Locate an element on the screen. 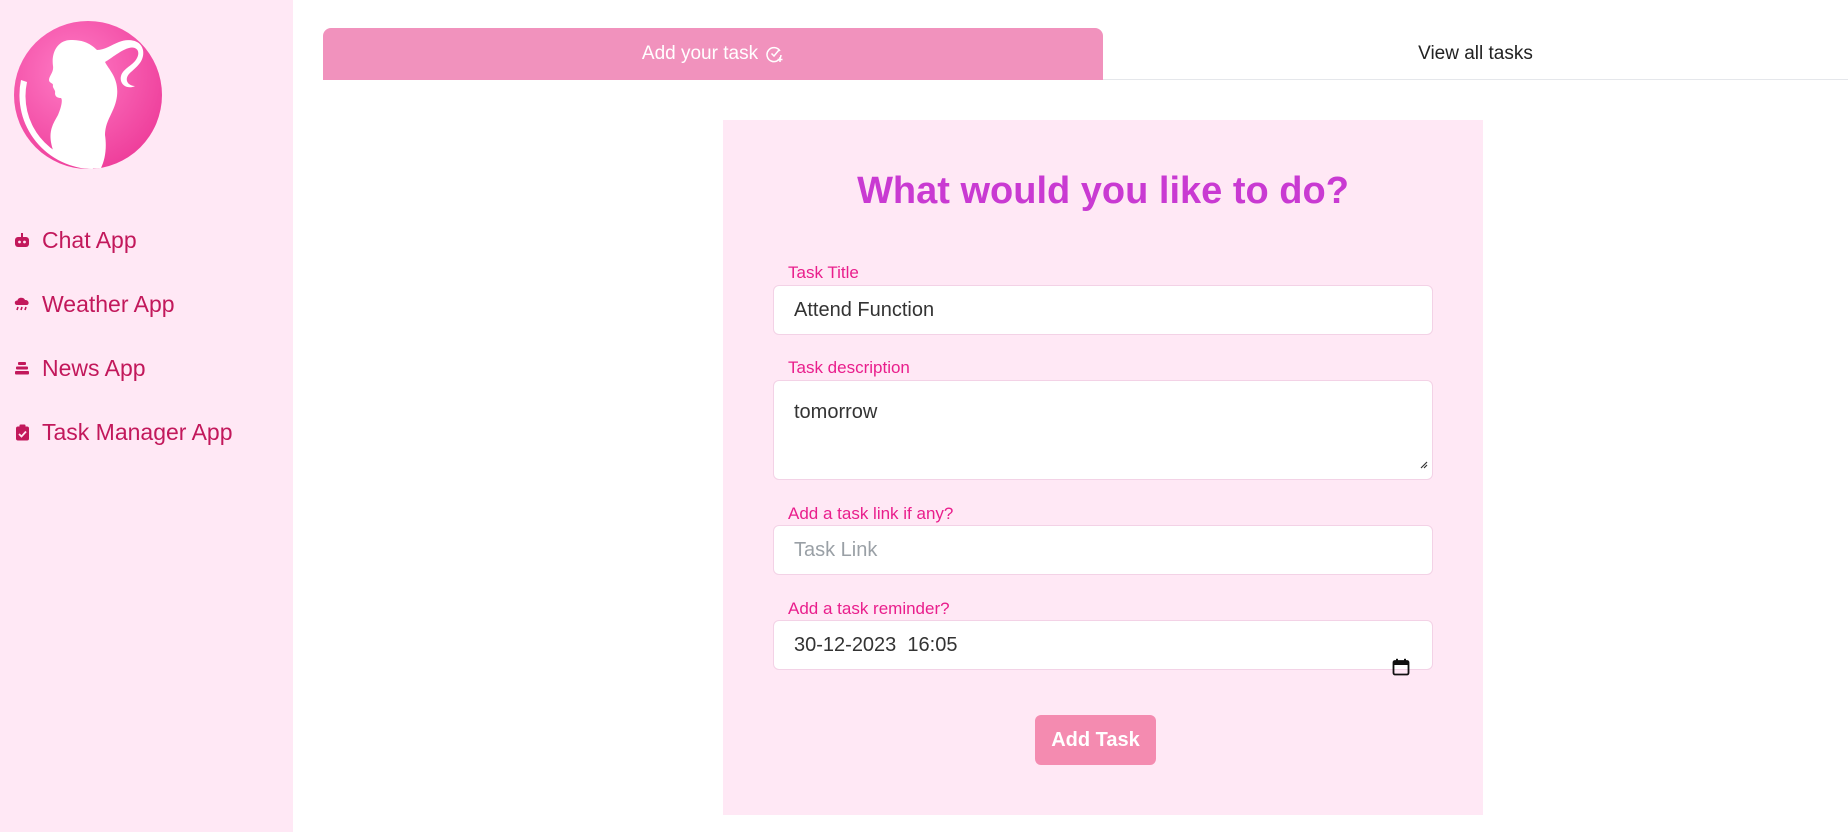 Image resolution: width=1848 pixels, height=832 pixels. tab-view-all-tasks: View all tasks is located at coordinates (1475, 54).